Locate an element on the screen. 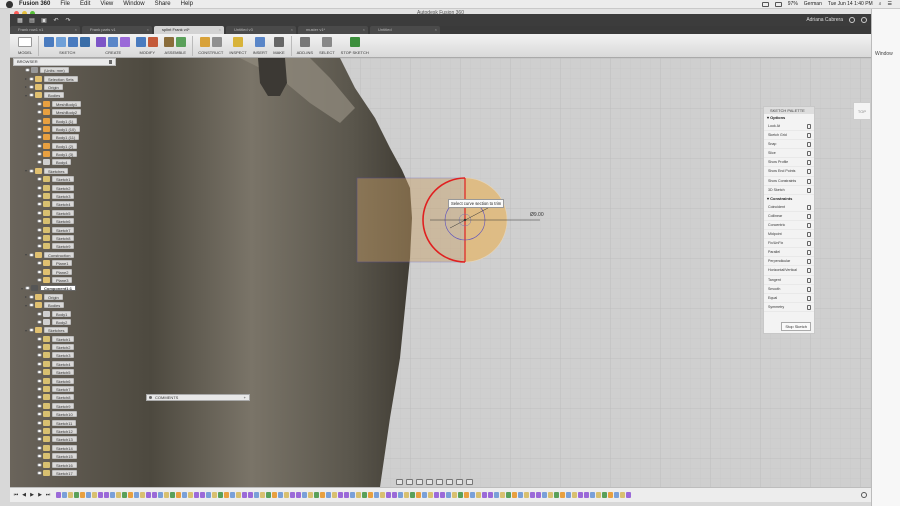 This screenshot has height=506, width=900. browser-node-label: Construction is located at coordinates (59, 254).